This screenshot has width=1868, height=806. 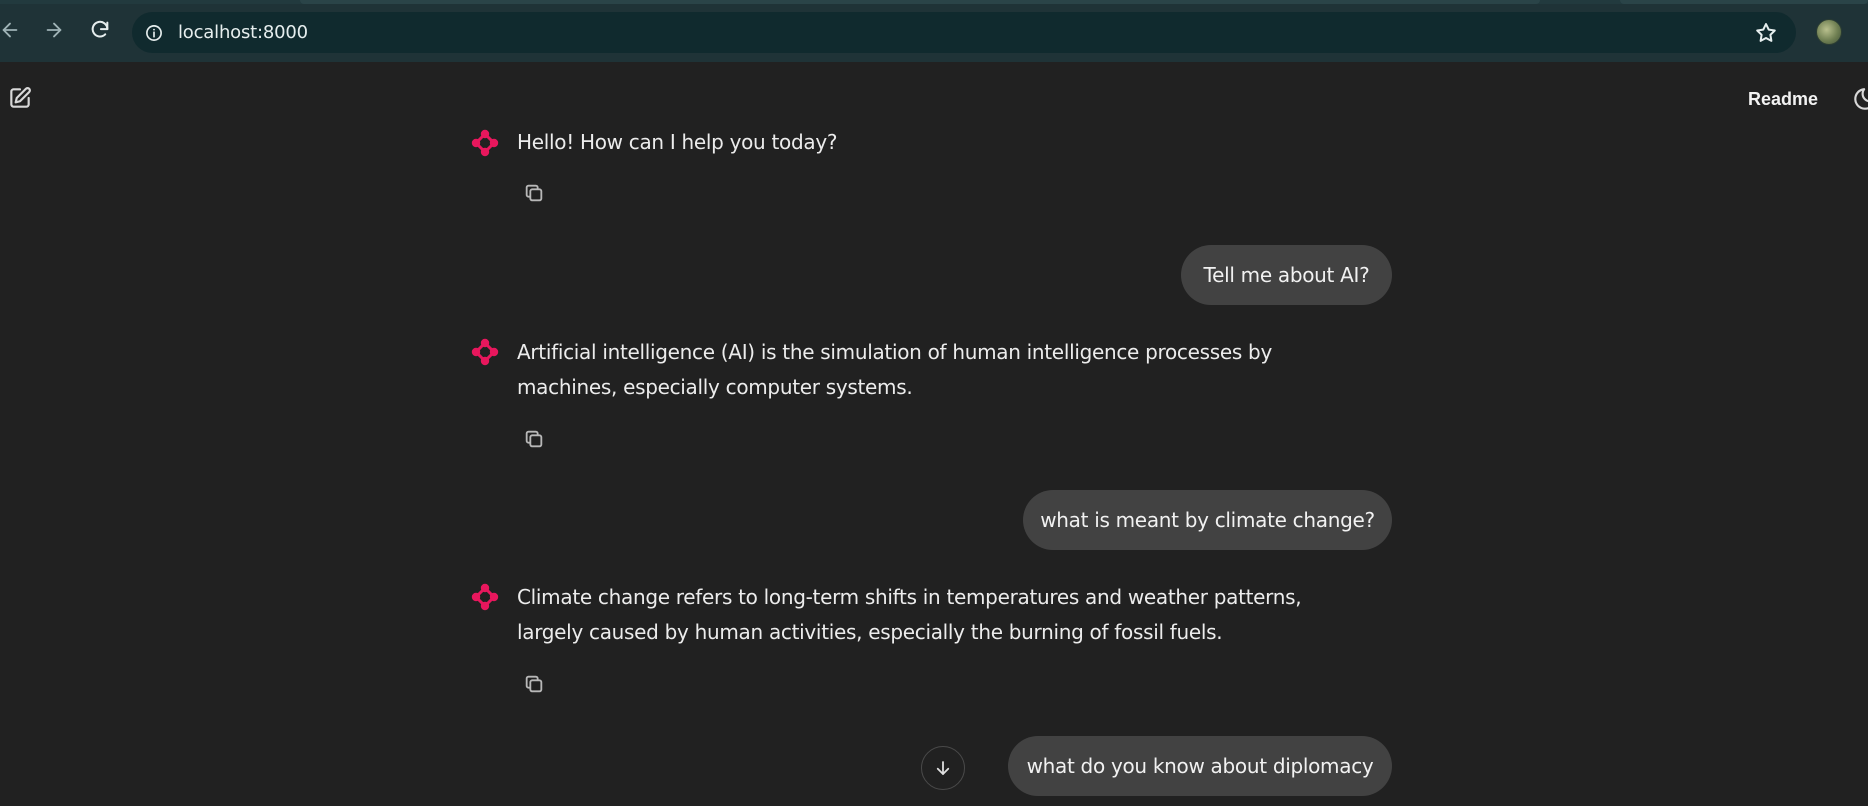 I want to click on user-message-bubble: what do you know about diplomacy, so click(x=1200, y=766).